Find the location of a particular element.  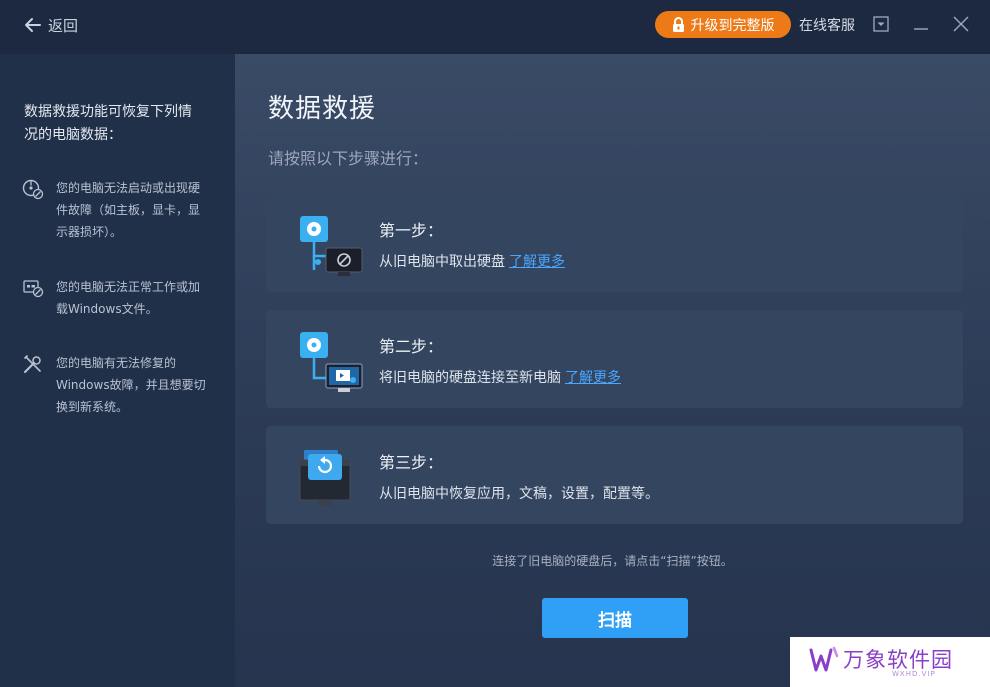

upgrade-label: 升级到完整版 is located at coordinates (732, 25).